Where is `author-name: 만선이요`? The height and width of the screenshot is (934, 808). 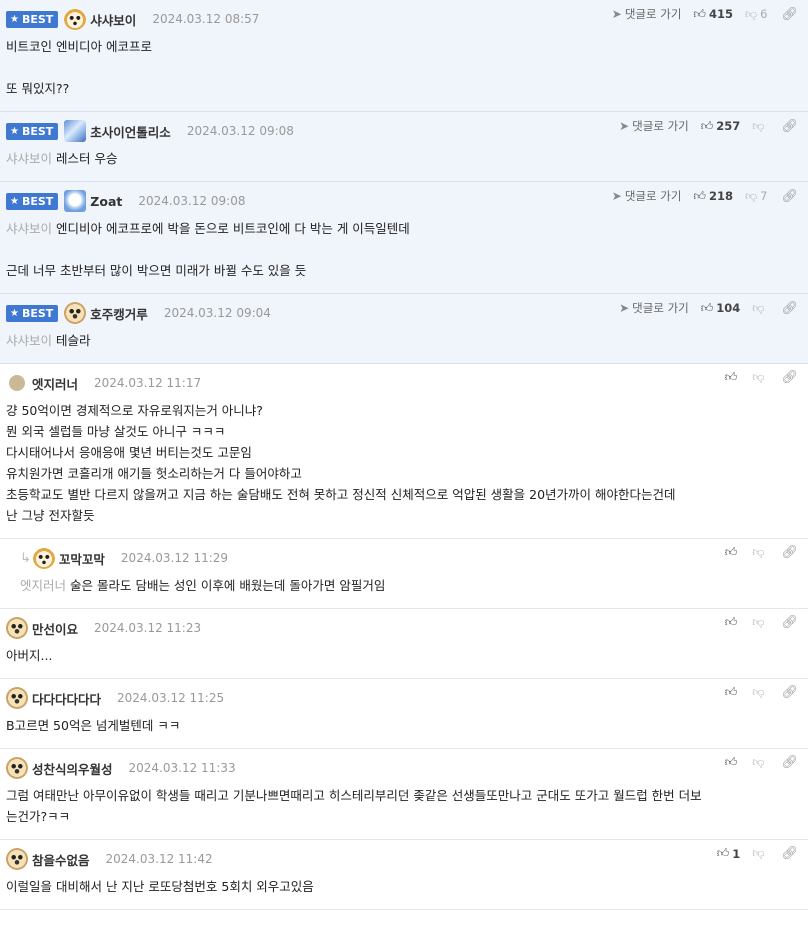 author-name: 만선이요 is located at coordinates (55, 628).